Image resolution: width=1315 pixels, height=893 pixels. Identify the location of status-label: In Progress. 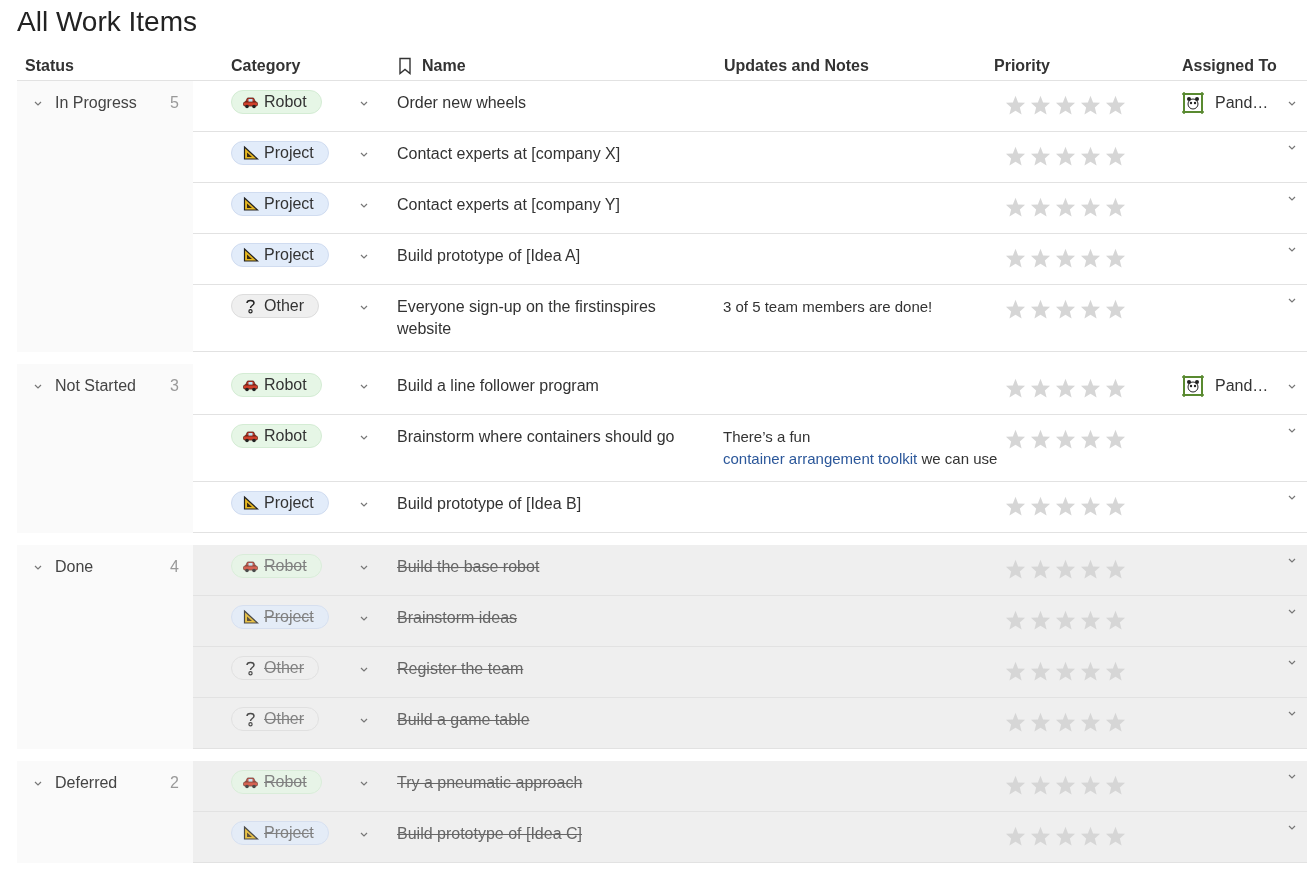
(96, 103).